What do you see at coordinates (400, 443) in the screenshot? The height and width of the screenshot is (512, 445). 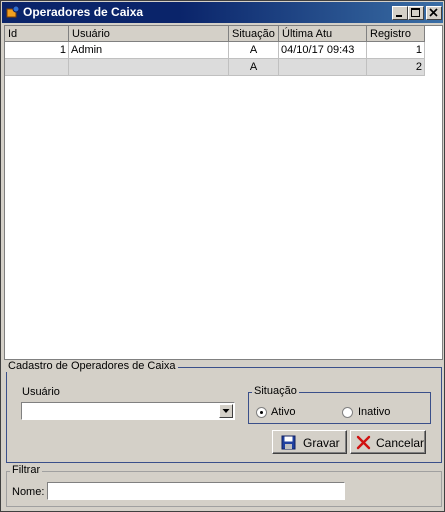 I see `cancel-button-label: Cancelar` at bounding box center [400, 443].